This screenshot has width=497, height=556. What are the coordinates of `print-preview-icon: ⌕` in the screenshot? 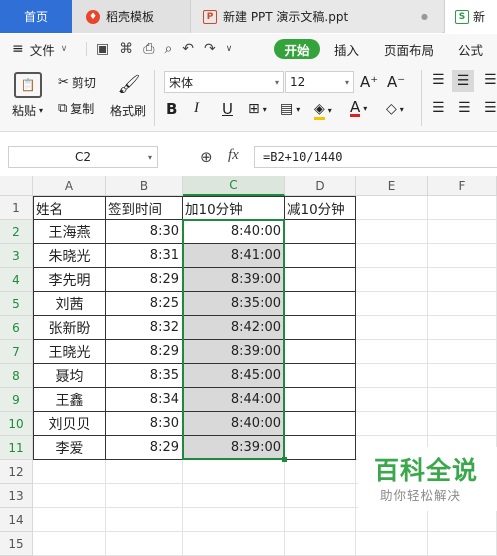 It's located at (168, 49).